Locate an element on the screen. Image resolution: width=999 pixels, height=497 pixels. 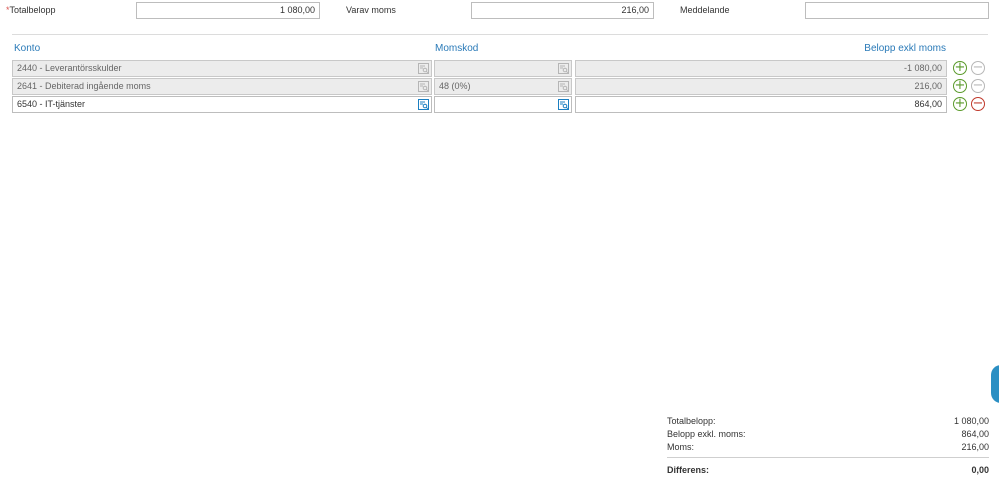
column-header-momskod: Momskod is located at coordinates (456, 49).